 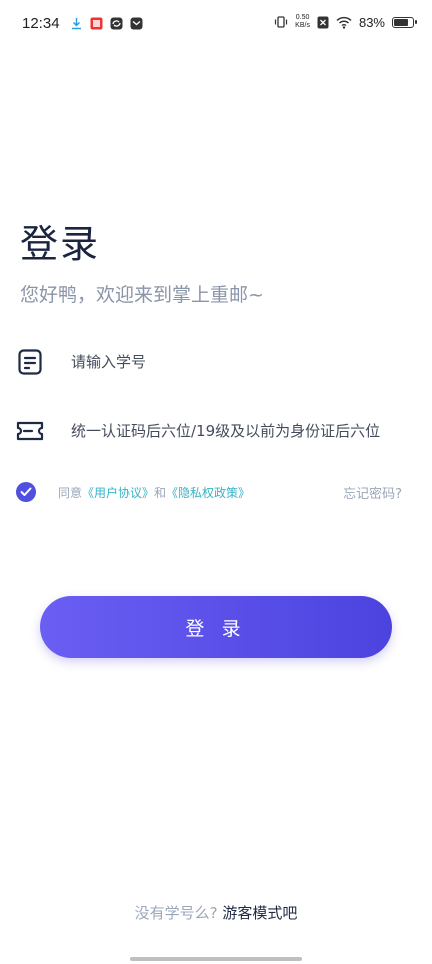 What do you see at coordinates (116, 23) in the screenshot?
I see `sync-icon` at bounding box center [116, 23].